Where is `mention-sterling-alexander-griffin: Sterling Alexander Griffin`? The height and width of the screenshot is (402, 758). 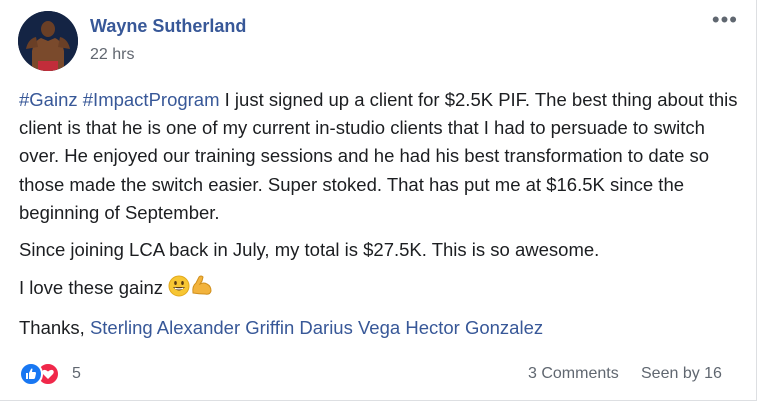 mention-sterling-alexander-griffin: Sterling Alexander Griffin is located at coordinates (192, 327).